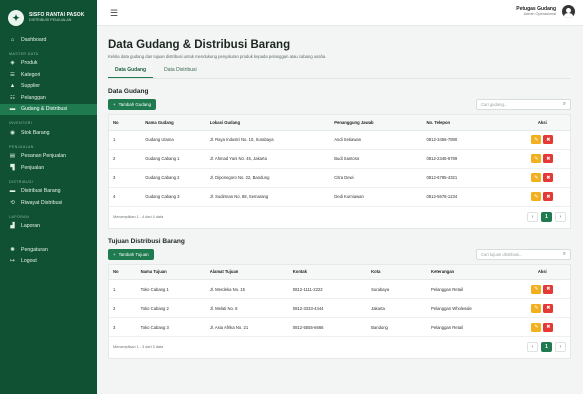 Image resolution: width=583 pixels, height=394 pixels. Describe the element at coordinates (568, 11) in the screenshot. I see `avatar` at that location.